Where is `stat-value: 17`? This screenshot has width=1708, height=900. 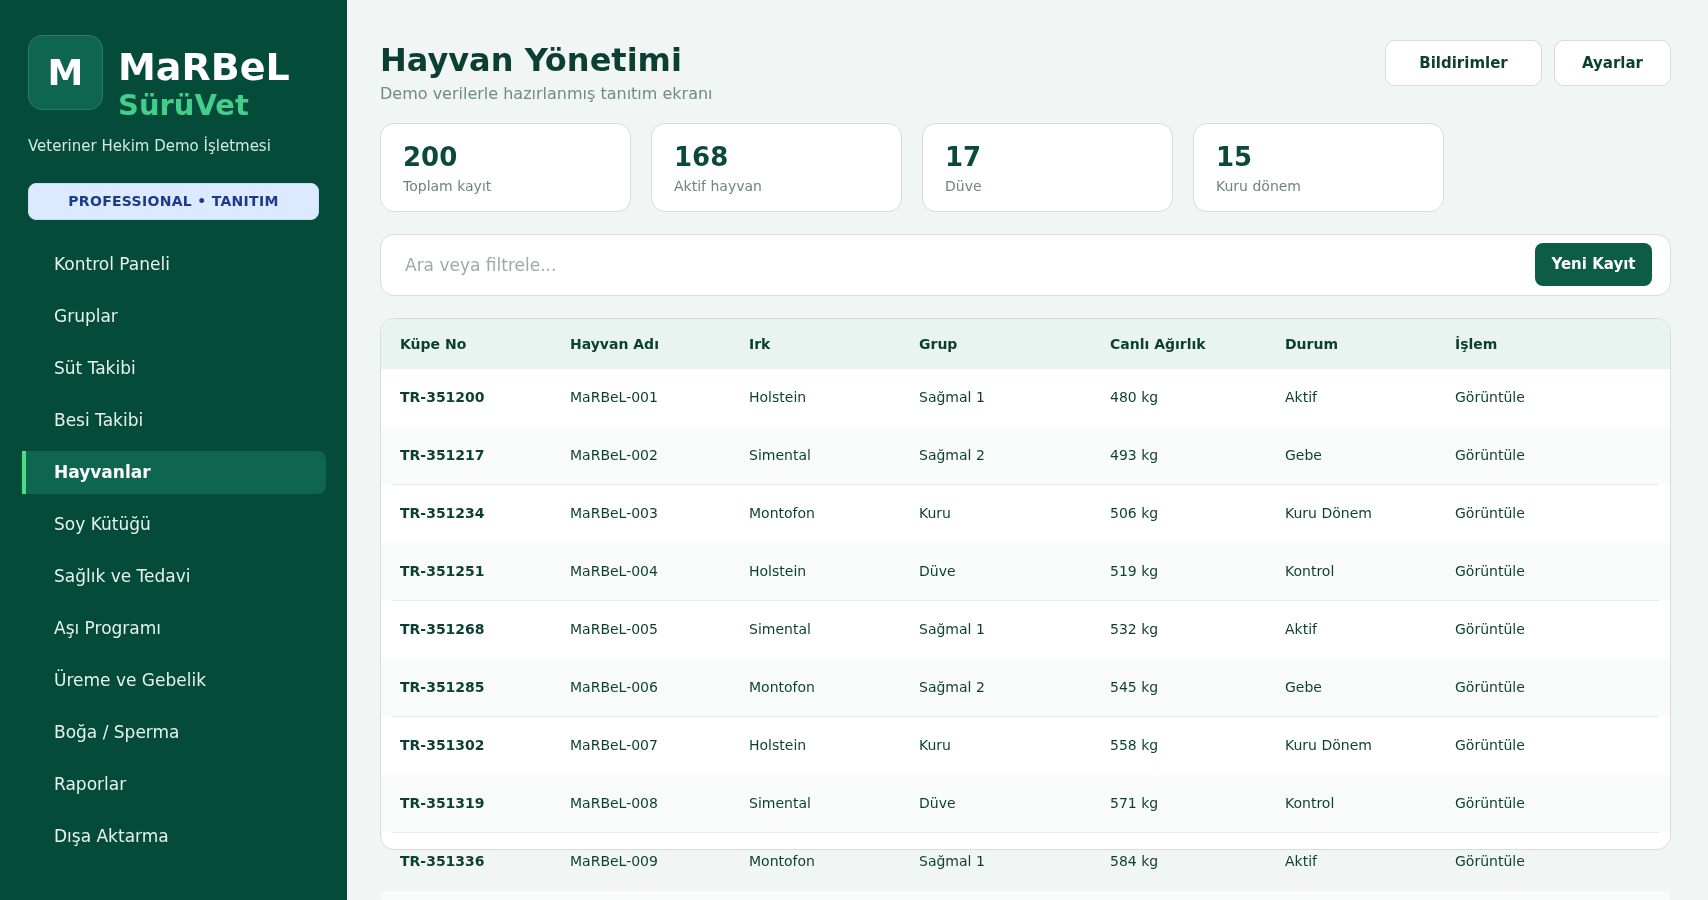
stat-value: 17 is located at coordinates (963, 157).